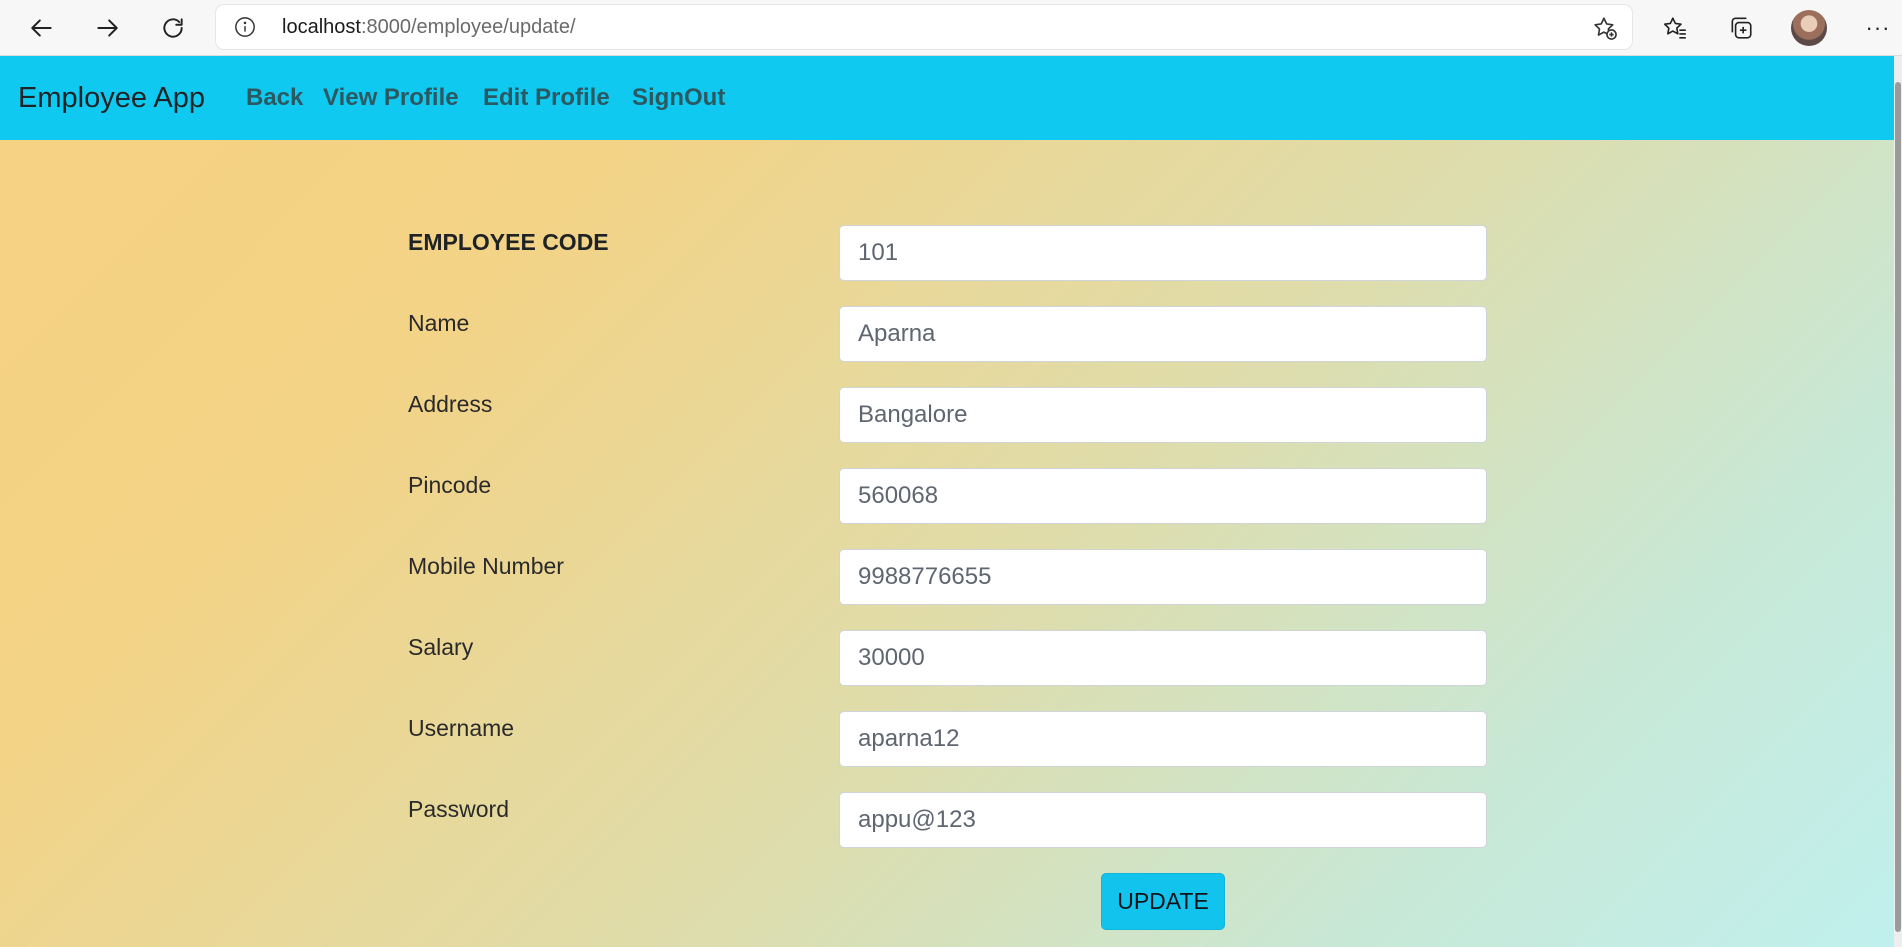  Describe the element at coordinates (508, 242) in the screenshot. I see `employee-code-label: EMPLOYEE CODE` at that location.